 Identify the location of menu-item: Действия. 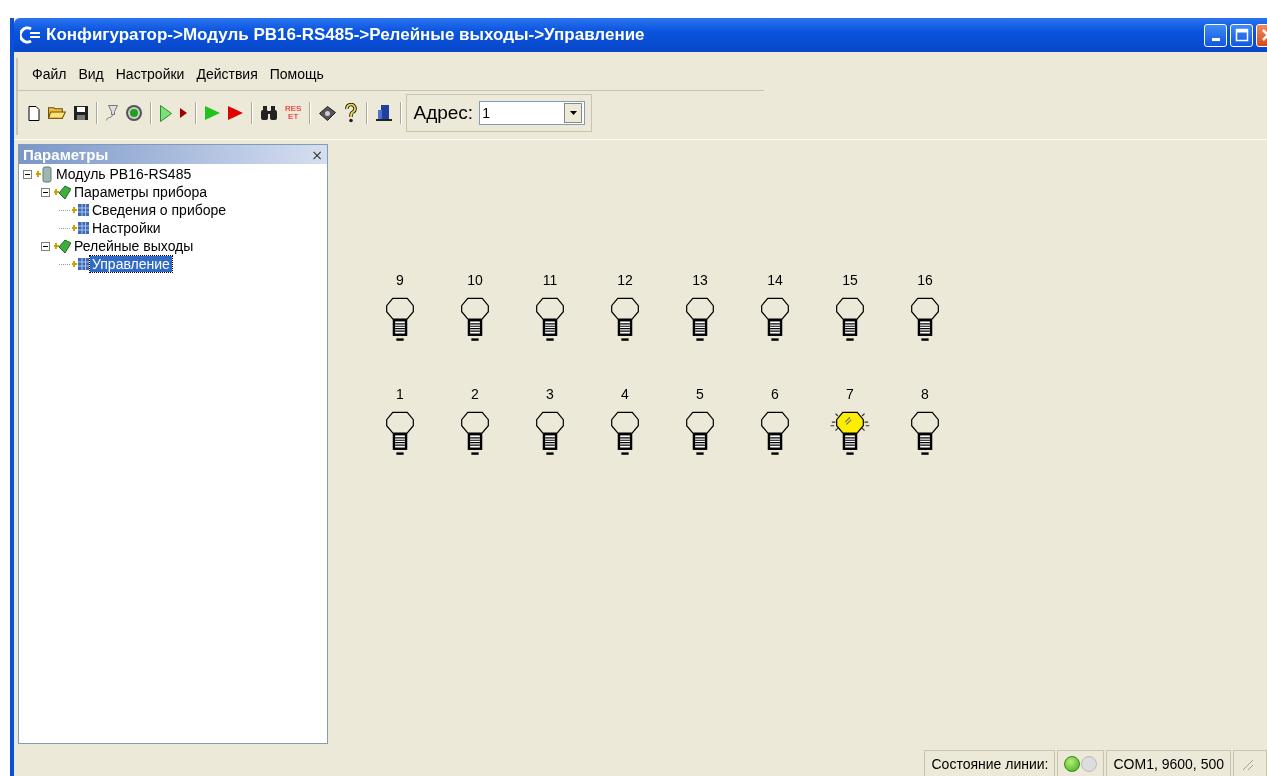
(227, 74).